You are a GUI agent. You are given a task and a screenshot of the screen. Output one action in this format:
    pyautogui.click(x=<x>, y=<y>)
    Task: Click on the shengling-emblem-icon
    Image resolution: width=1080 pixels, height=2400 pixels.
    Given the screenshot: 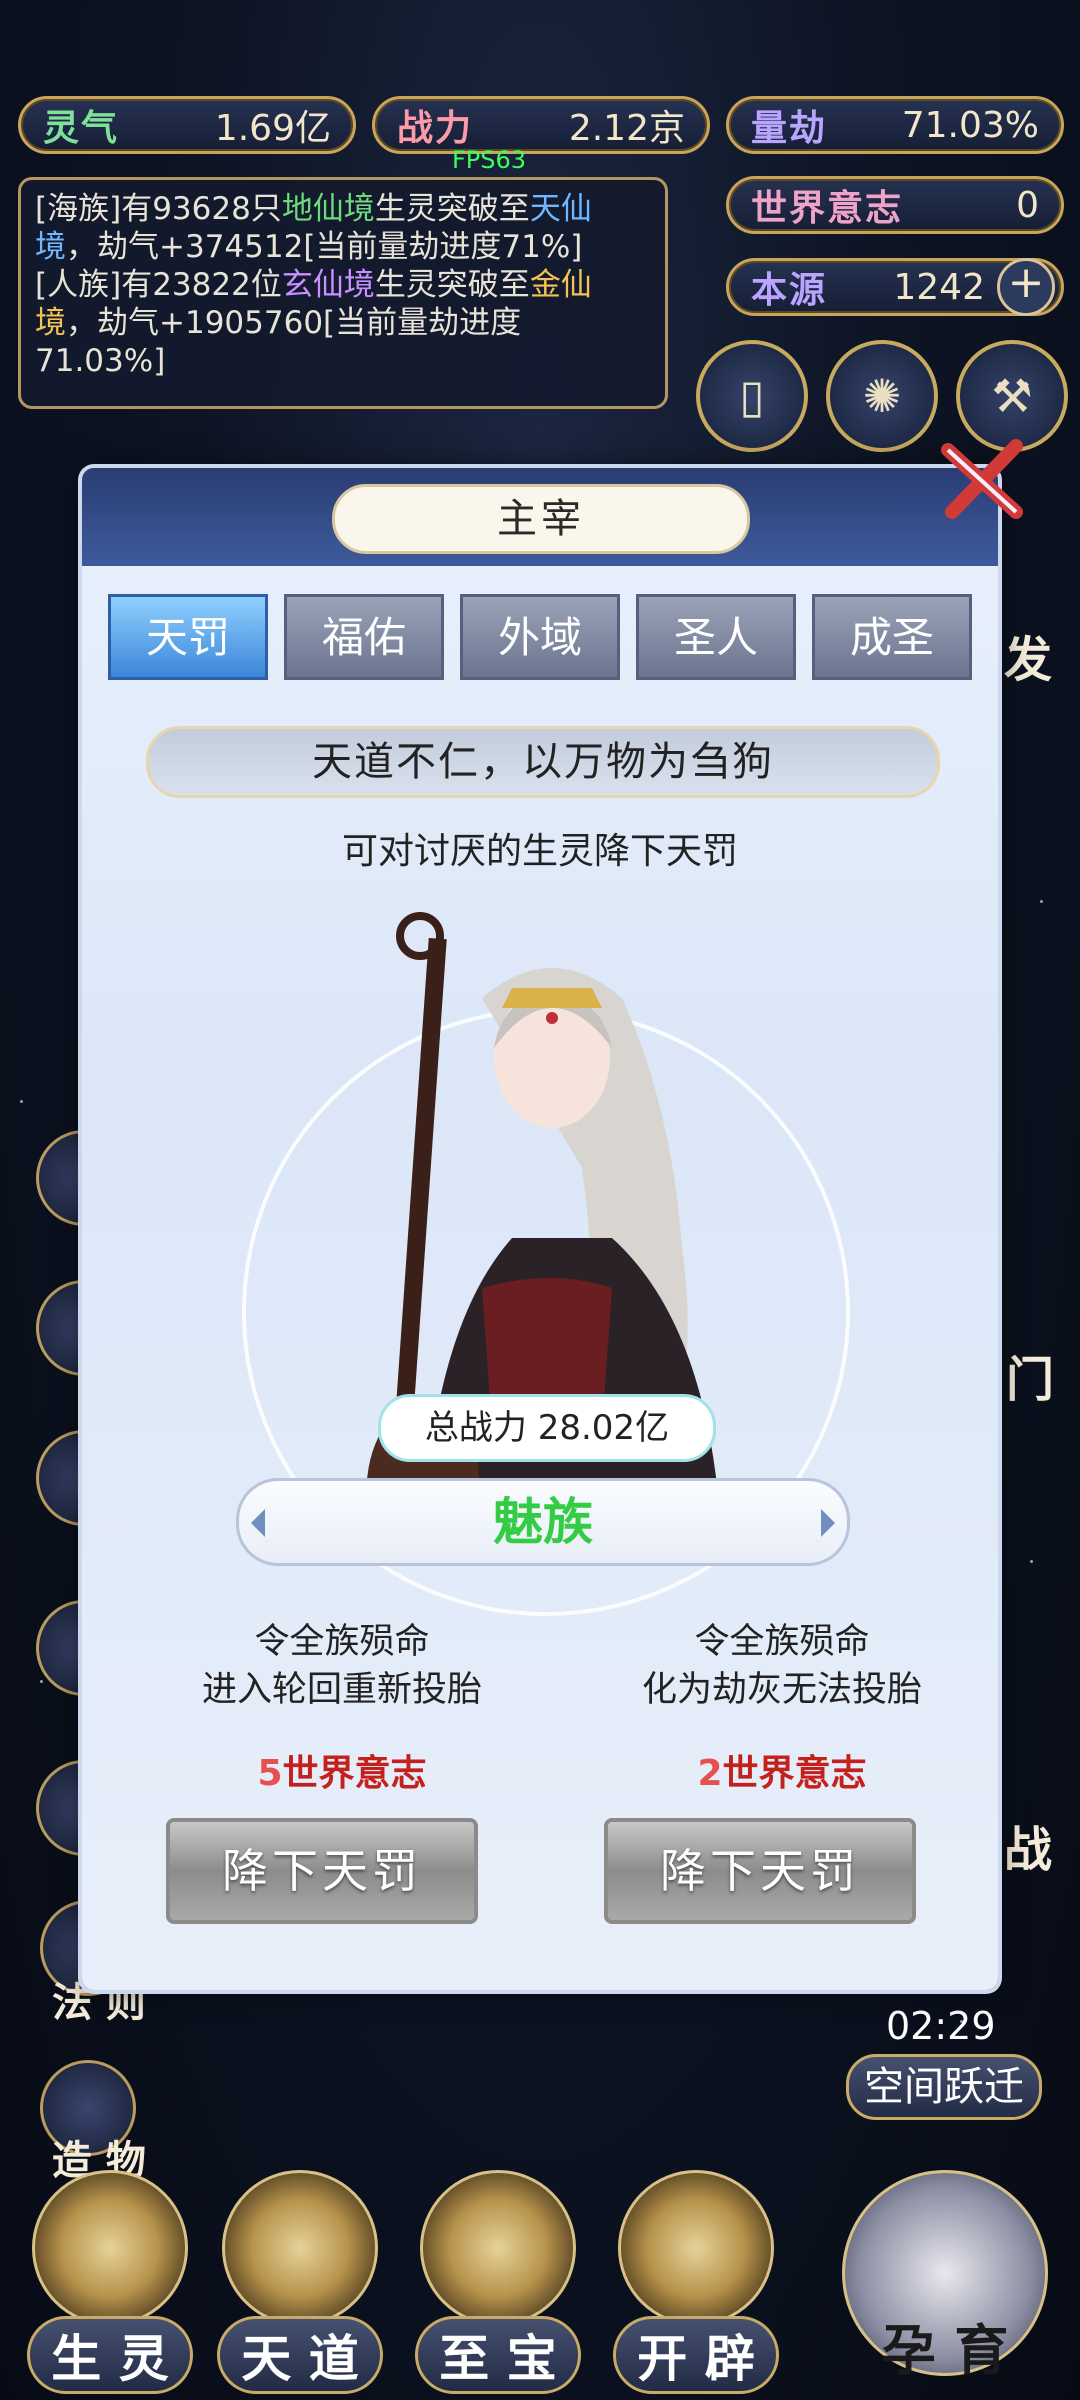 What is the action you would take?
    pyautogui.click(x=110, y=2248)
    